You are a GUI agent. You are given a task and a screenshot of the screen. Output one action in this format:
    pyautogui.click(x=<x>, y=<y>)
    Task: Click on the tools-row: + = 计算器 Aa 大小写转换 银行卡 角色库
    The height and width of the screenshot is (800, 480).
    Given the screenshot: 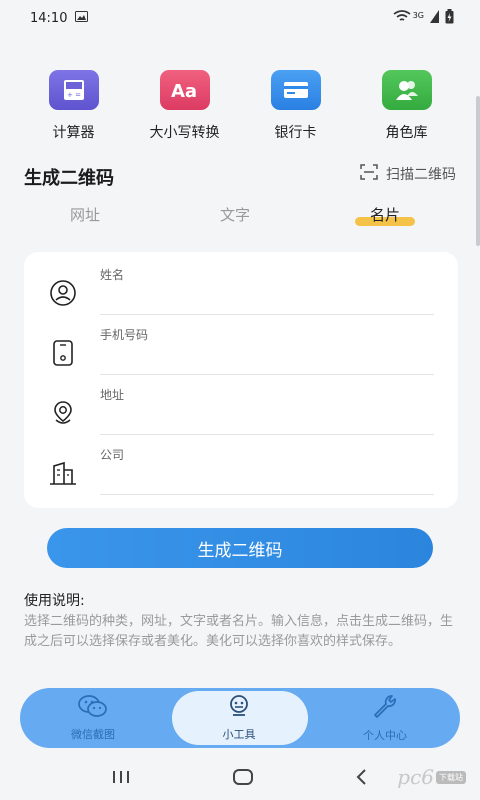 What is the action you would take?
    pyautogui.click(x=240, y=110)
    